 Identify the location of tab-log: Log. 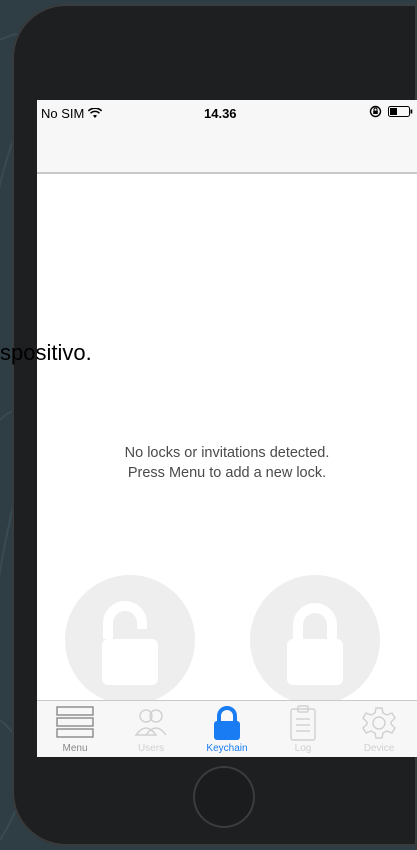
(303, 729).